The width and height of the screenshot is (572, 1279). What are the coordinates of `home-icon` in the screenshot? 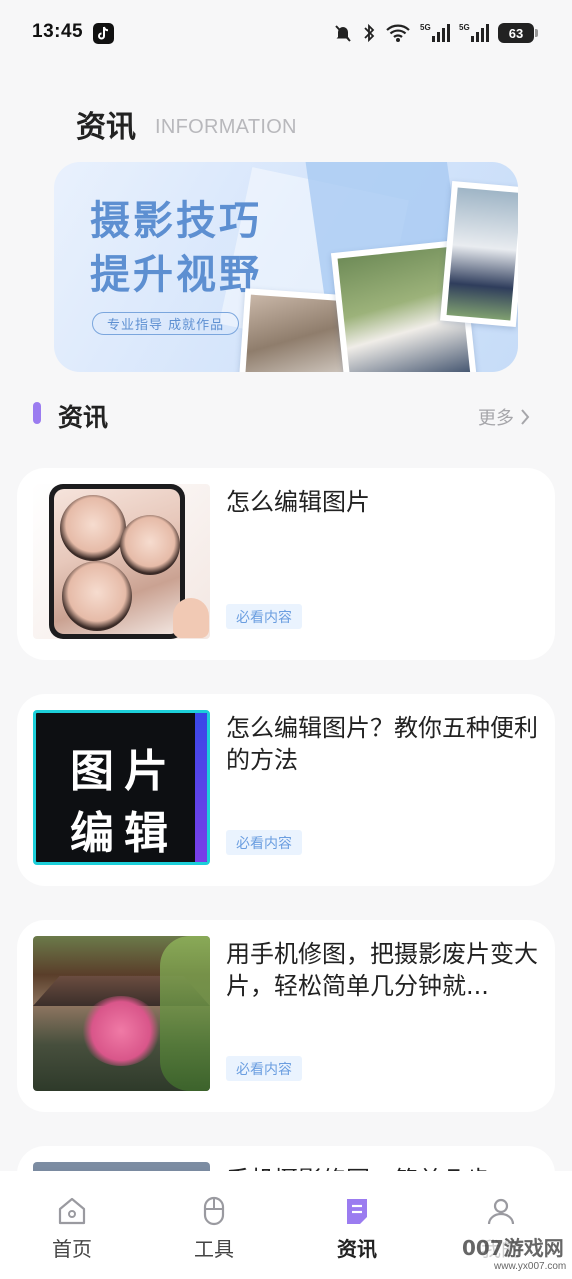 It's located at (72, 1211).